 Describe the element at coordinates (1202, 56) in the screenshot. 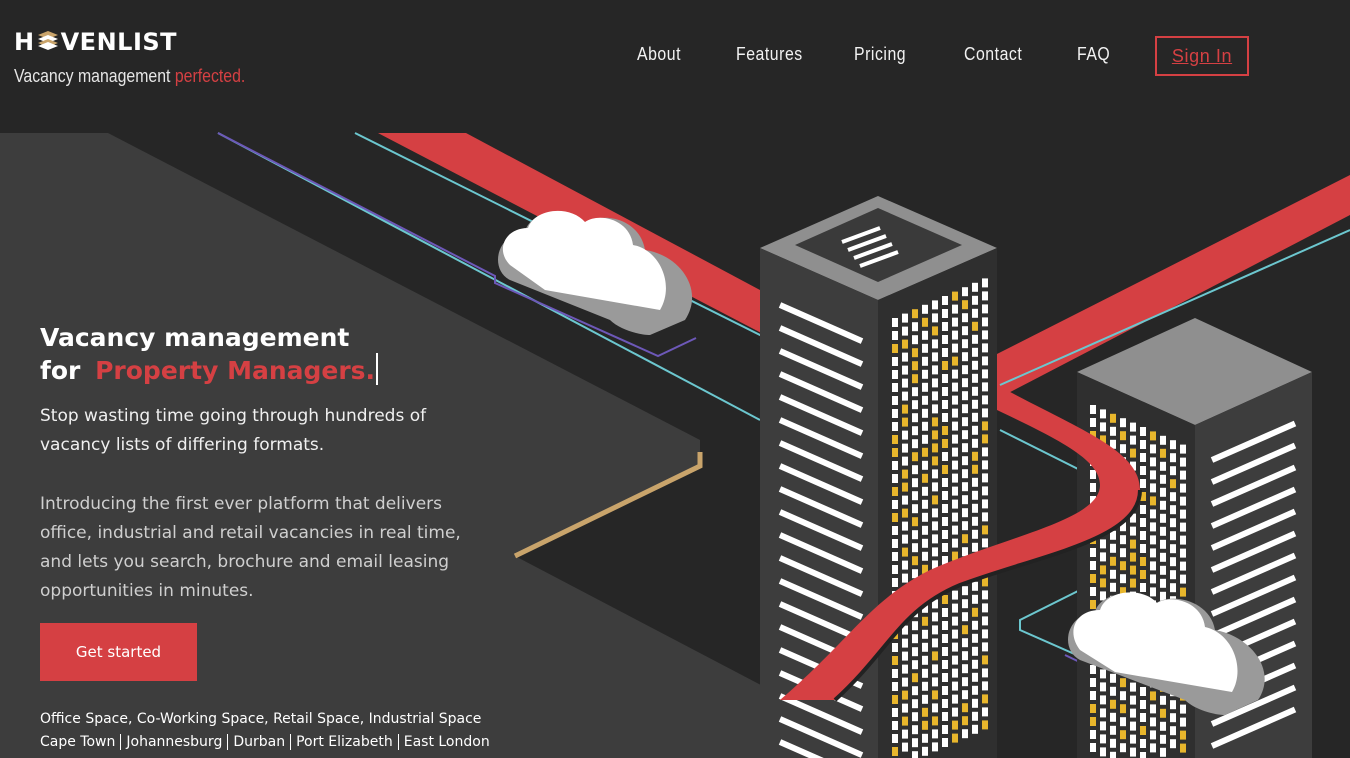

I see `sign-in-button: Sign In` at that location.